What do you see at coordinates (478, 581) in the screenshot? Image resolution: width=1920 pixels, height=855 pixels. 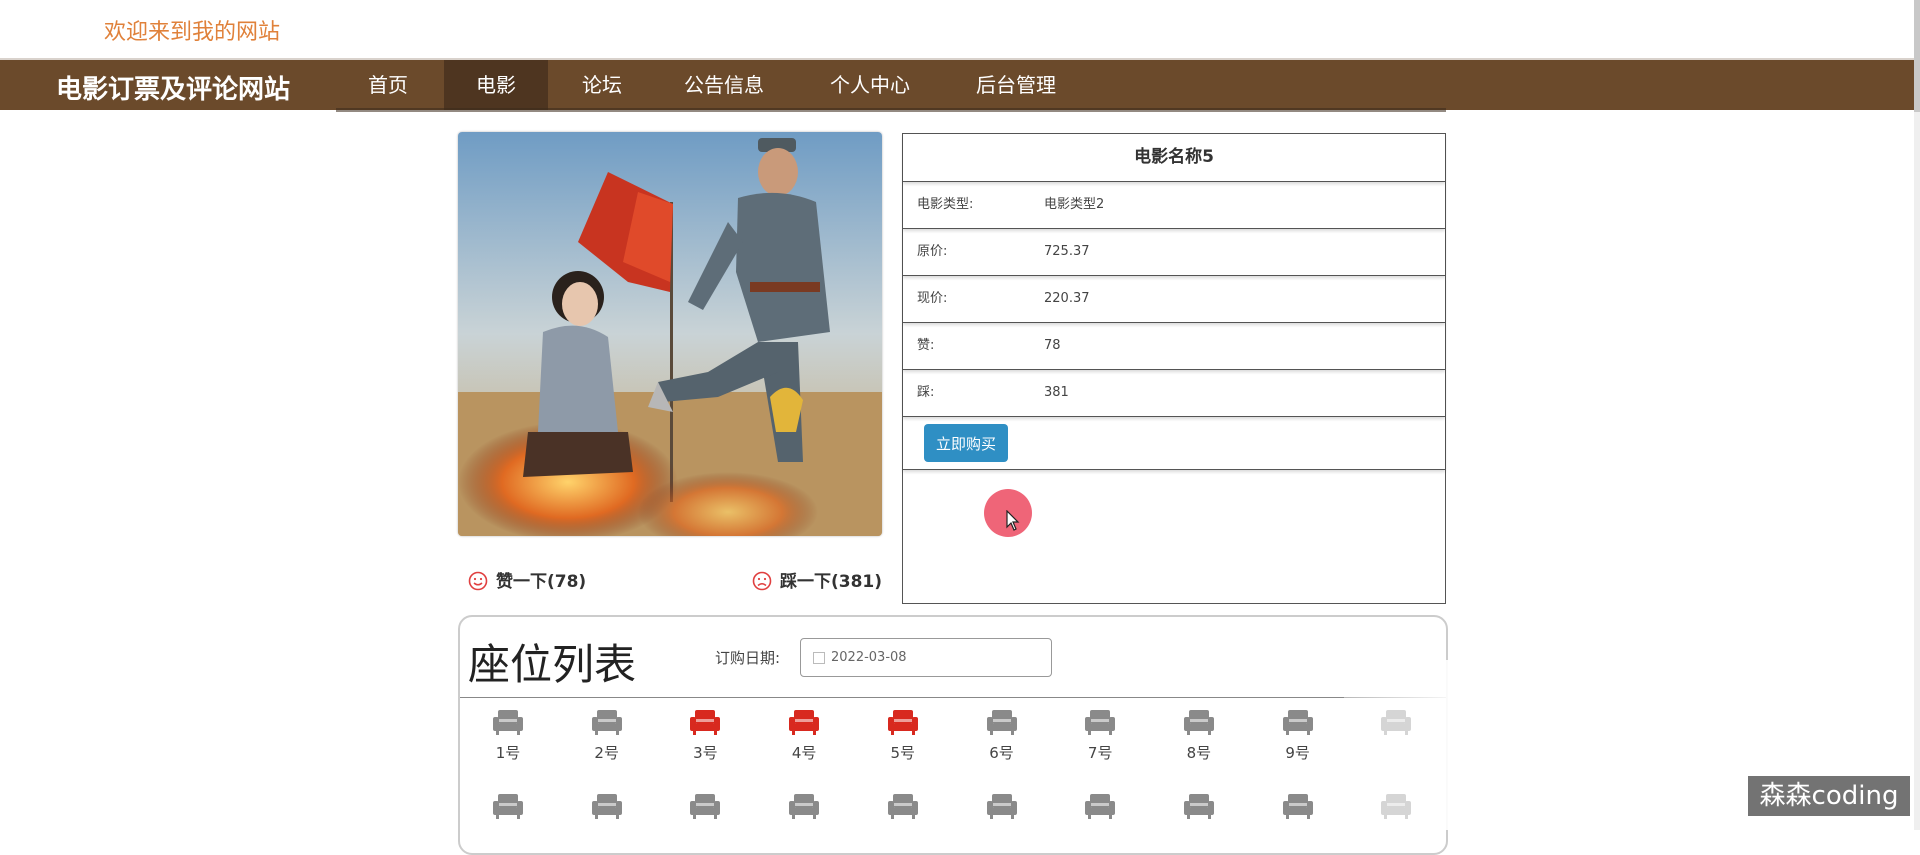 I see `smile-icon` at bounding box center [478, 581].